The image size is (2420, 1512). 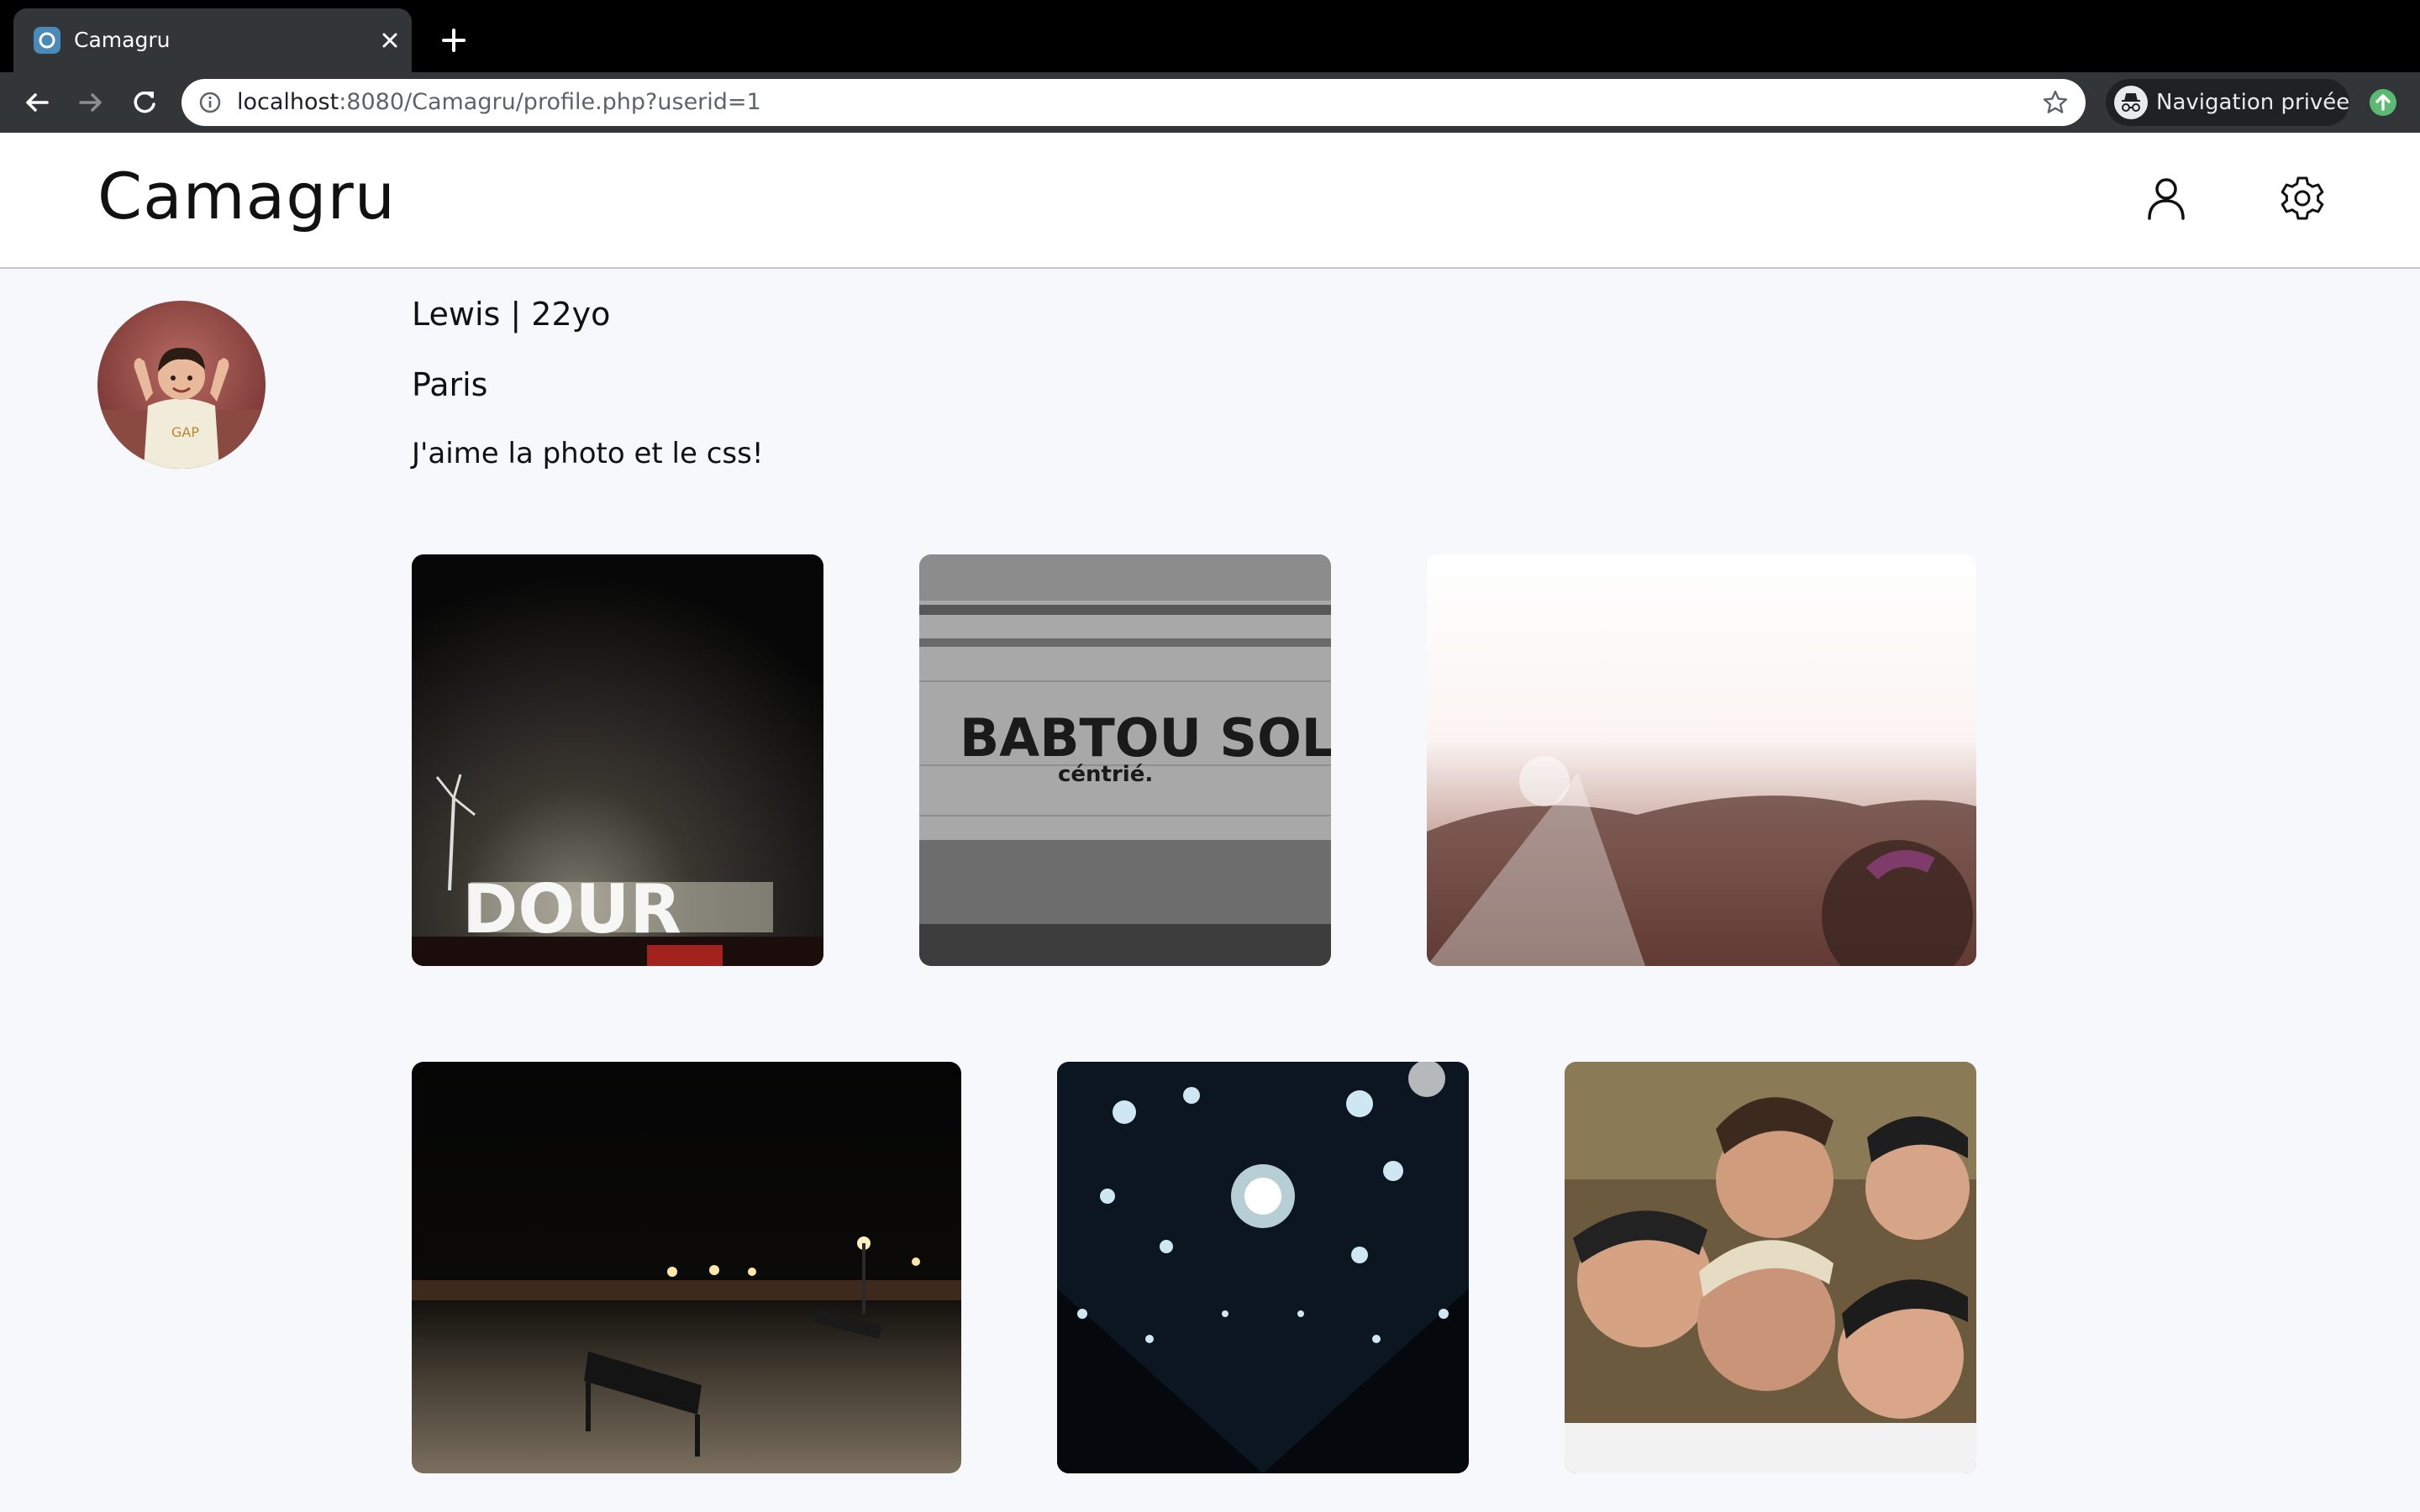 I want to click on svg-text: BABTOU SOLIDE, so click(x=1145, y=738).